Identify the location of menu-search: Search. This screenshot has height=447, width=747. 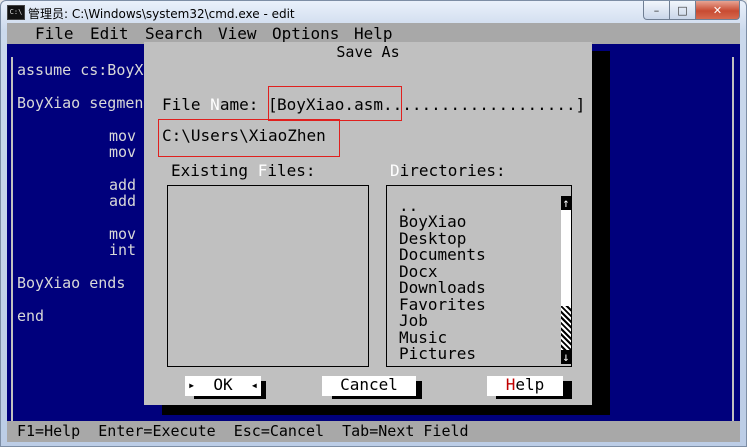
(174, 33).